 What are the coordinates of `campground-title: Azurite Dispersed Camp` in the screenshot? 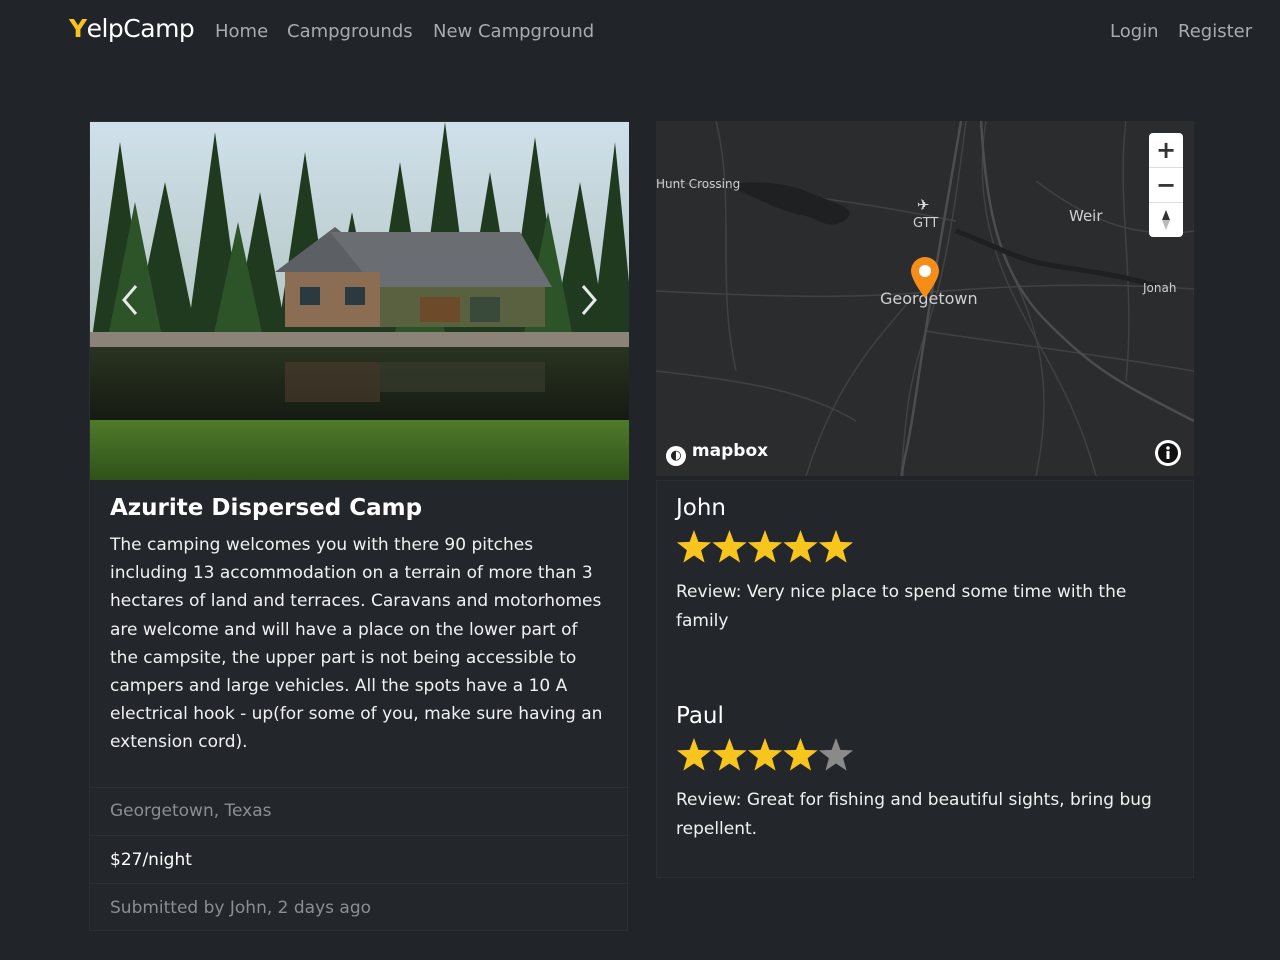 It's located at (266, 508).